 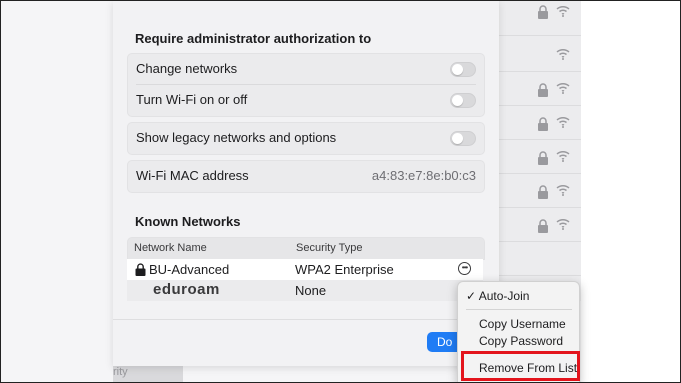 What do you see at coordinates (253, 38) in the screenshot?
I see `security-section-title: Require administrator authorization to` at bounding box center [253, 38].